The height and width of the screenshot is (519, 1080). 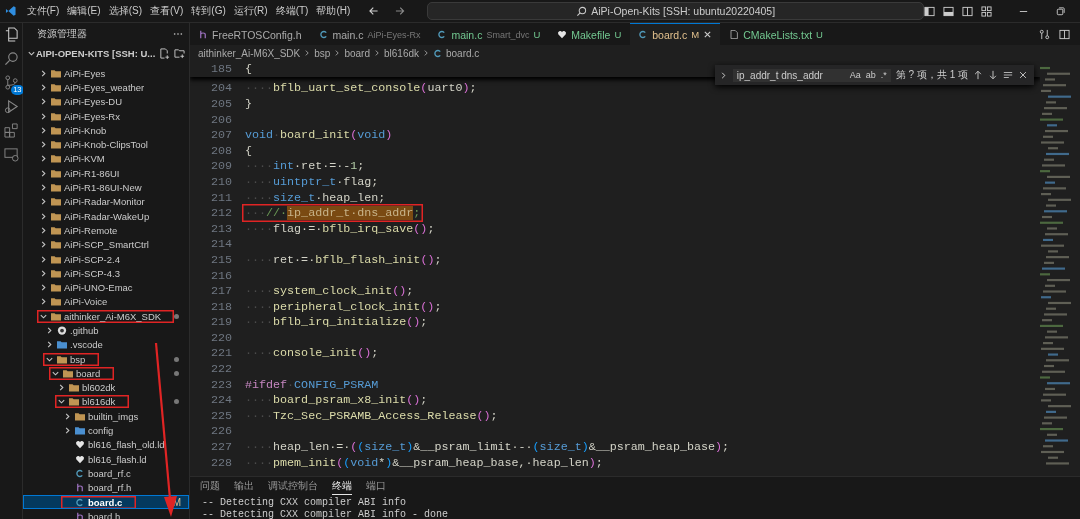 I want to click on menu-item: 文件(F), so click(x=43, y=11).